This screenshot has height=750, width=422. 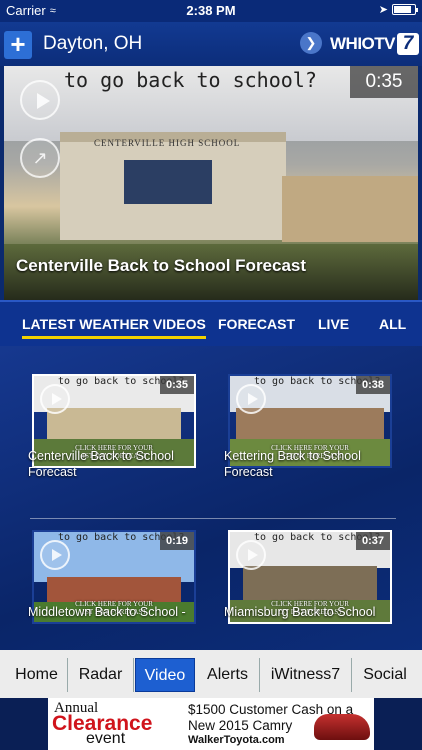 What do you see at coordinates (161, 265) in the screenshot?
I see `hero-caption: Centerville Back to School Forecast` at bounding box center [161, 265].